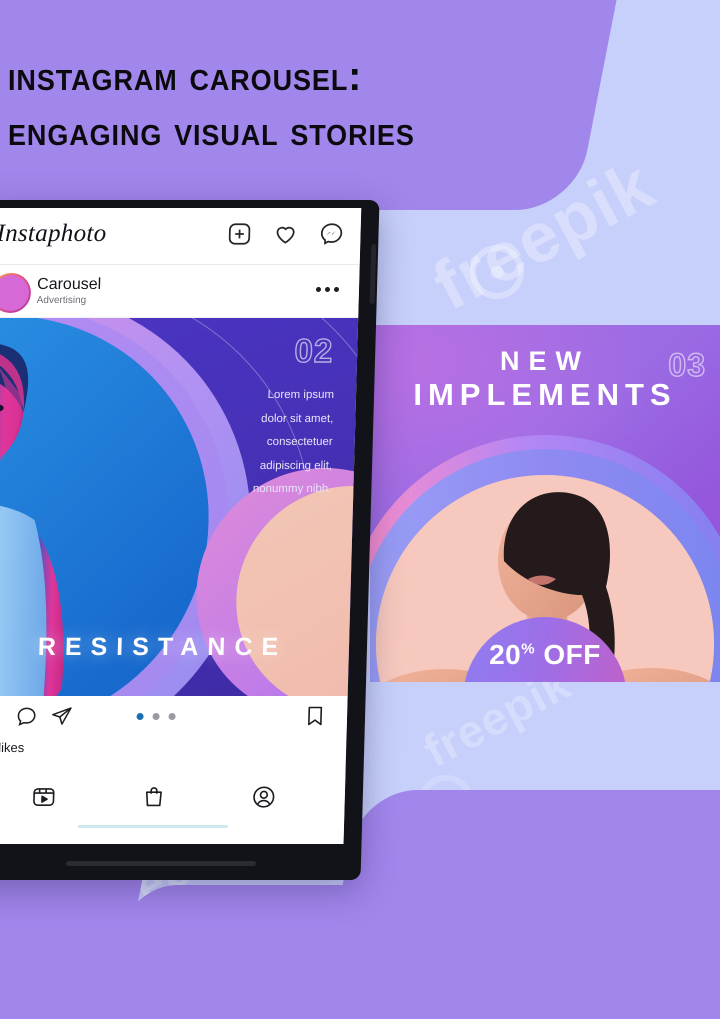 The height and width of the screenshot is (1019, 720). Describe the element at coordinates (327, 289) in the screenshot. I see `post-more-options-button` at that location.